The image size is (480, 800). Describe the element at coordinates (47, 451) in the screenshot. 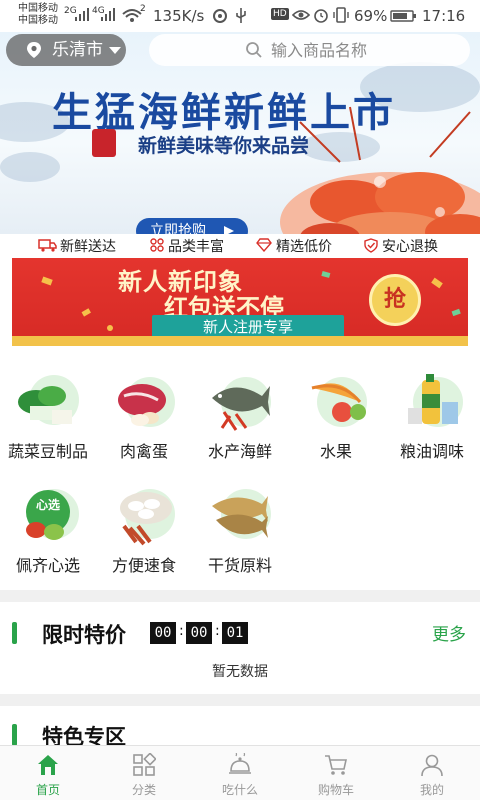

I see `category-label: 蔬菜豆制品` at that location.